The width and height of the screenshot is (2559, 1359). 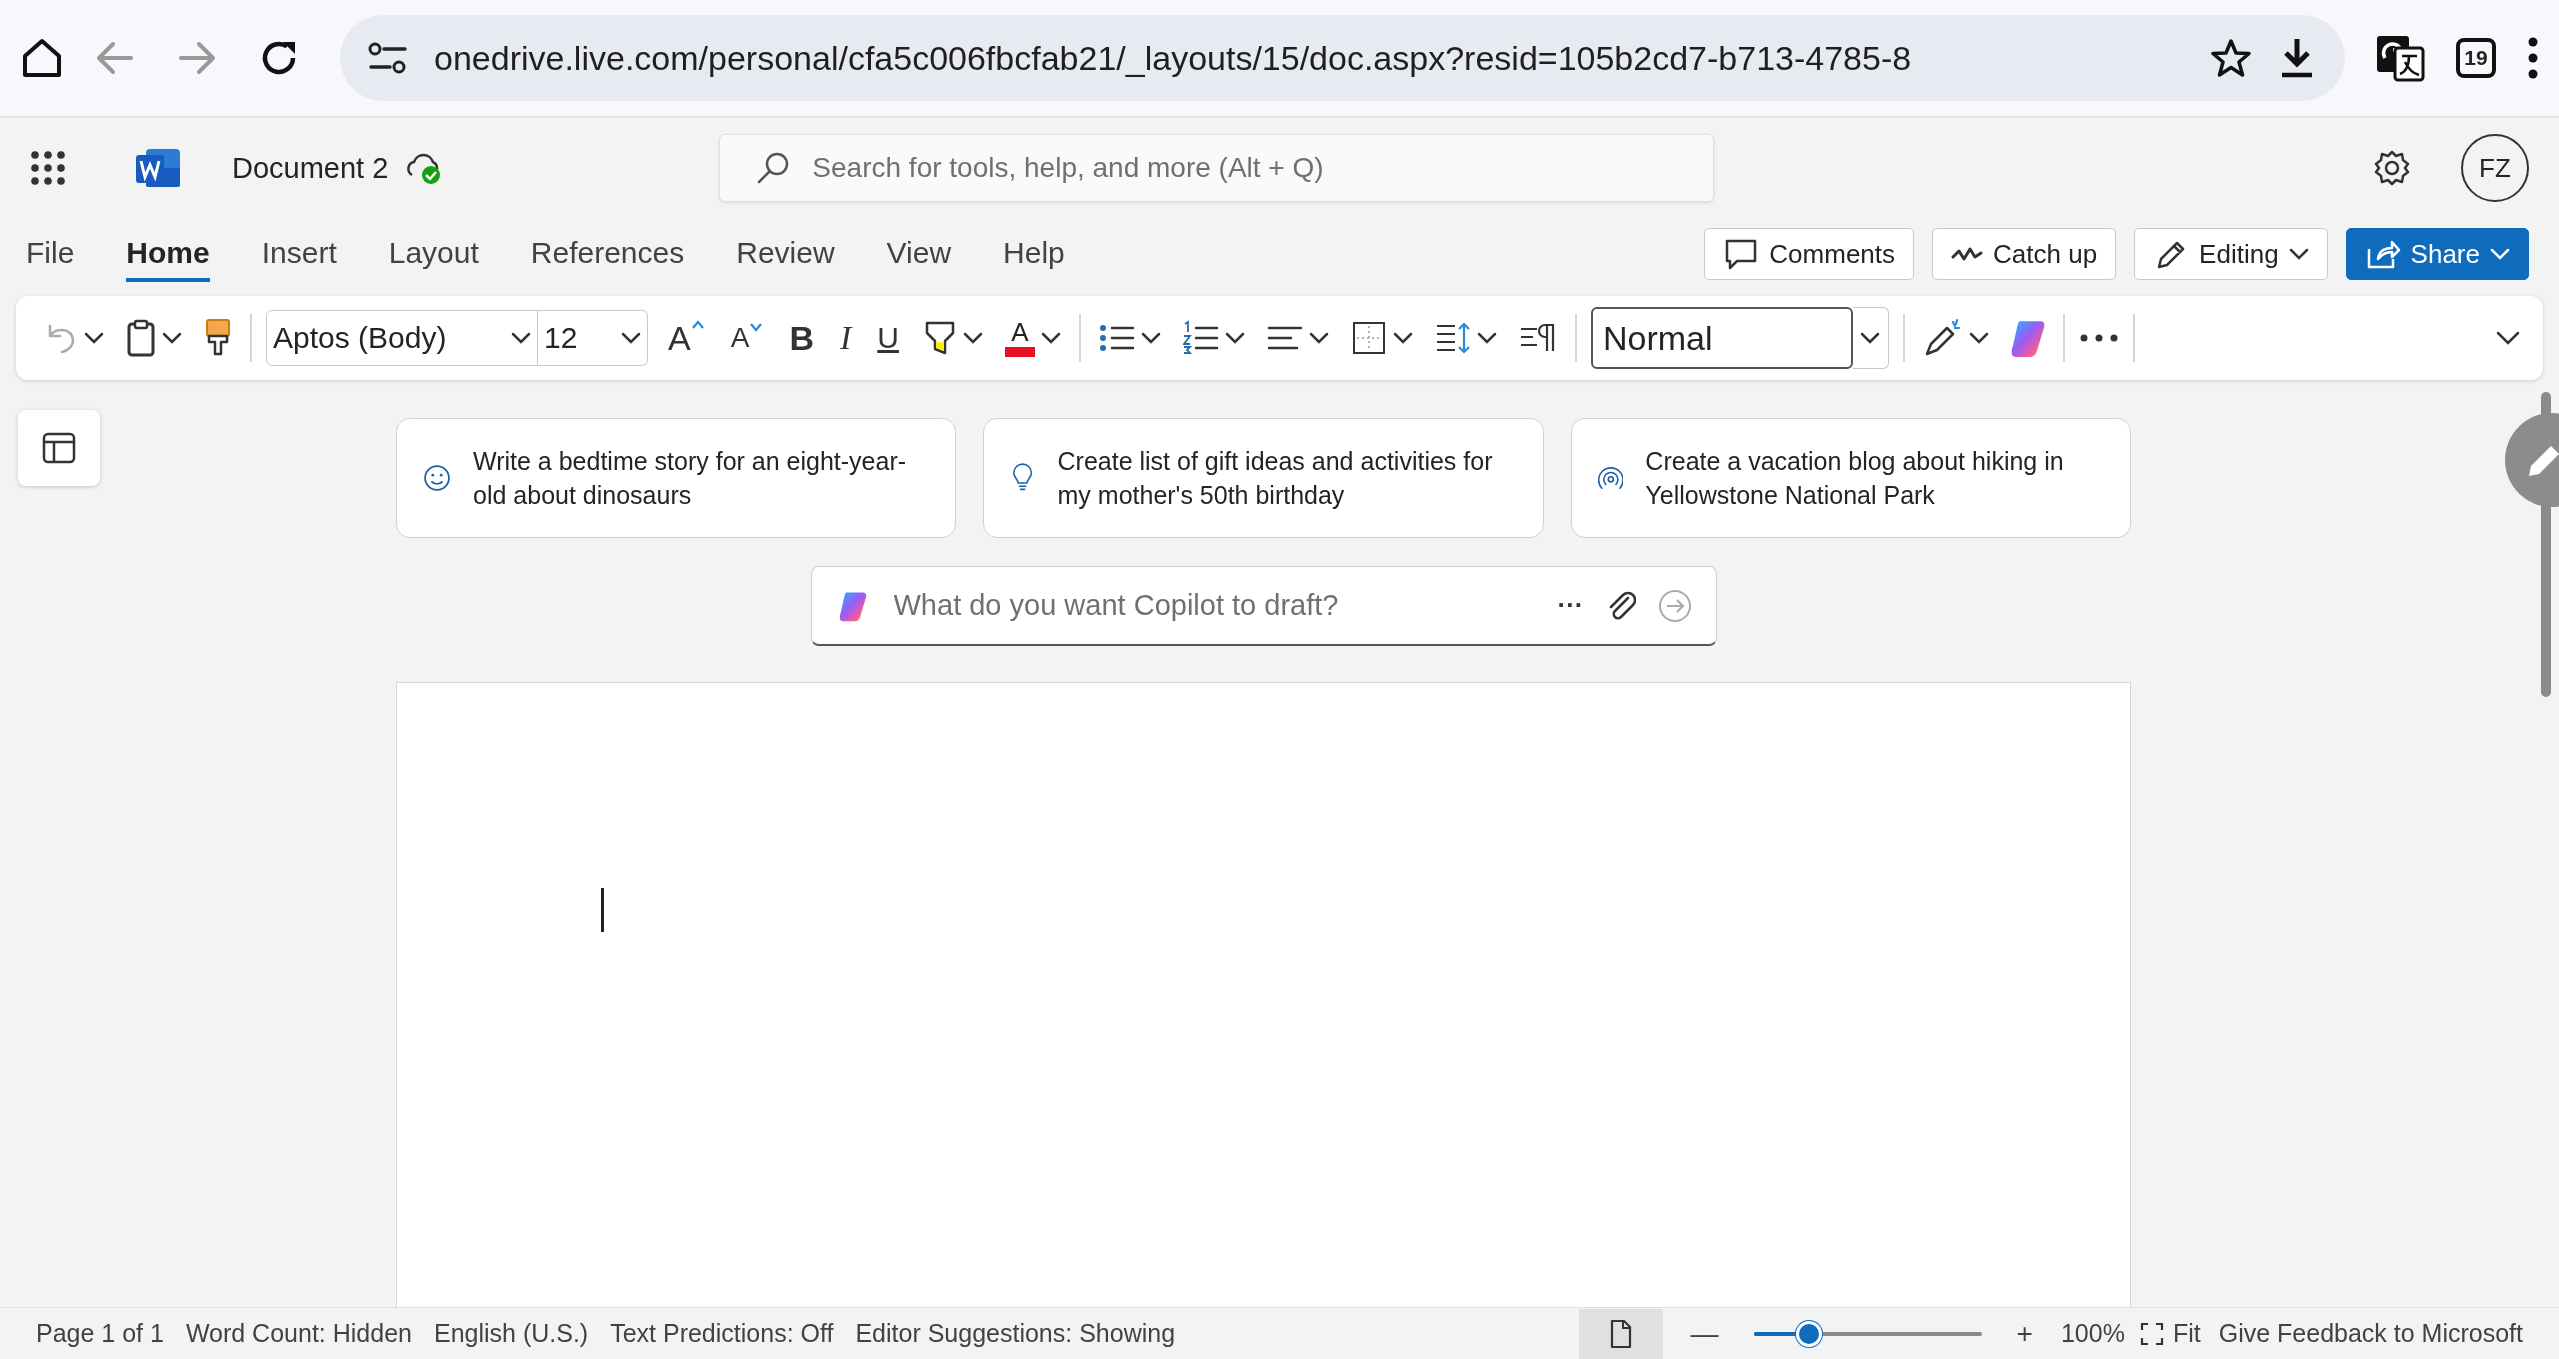 What do you see at coordinates (2231, 254) in the screenshot?
I see `editing-mode-button: Editing` at bounding box center [2231, 254].